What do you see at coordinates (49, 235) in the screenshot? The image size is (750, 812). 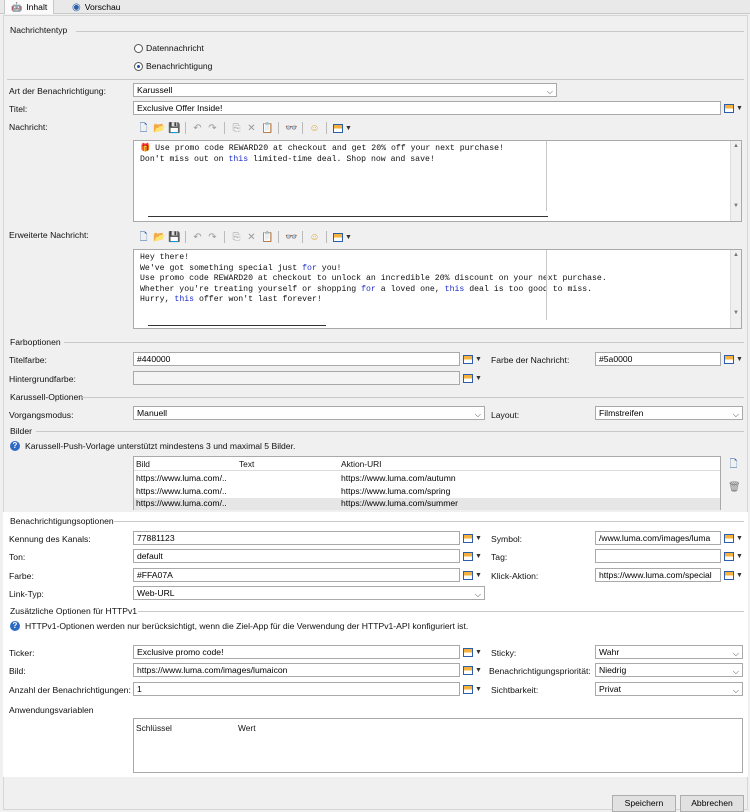 I see `erweitert-label: Erweiterte Nachricht:` at bounding box center [49, 235].